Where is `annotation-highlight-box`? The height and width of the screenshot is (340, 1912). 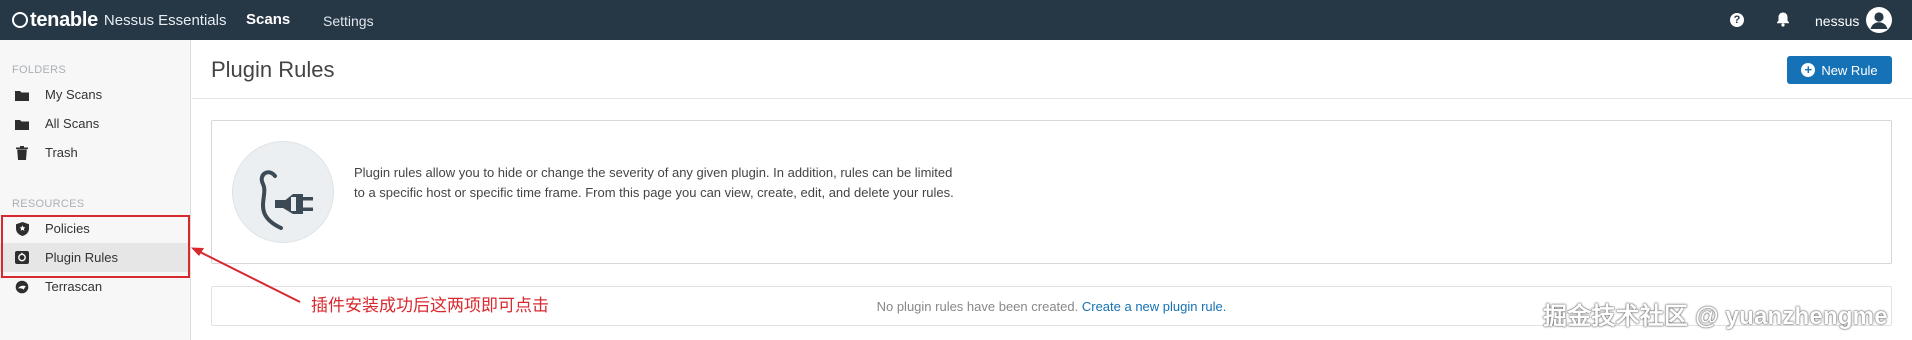 annotation-highlight-box is located at coordinates (95, 246).